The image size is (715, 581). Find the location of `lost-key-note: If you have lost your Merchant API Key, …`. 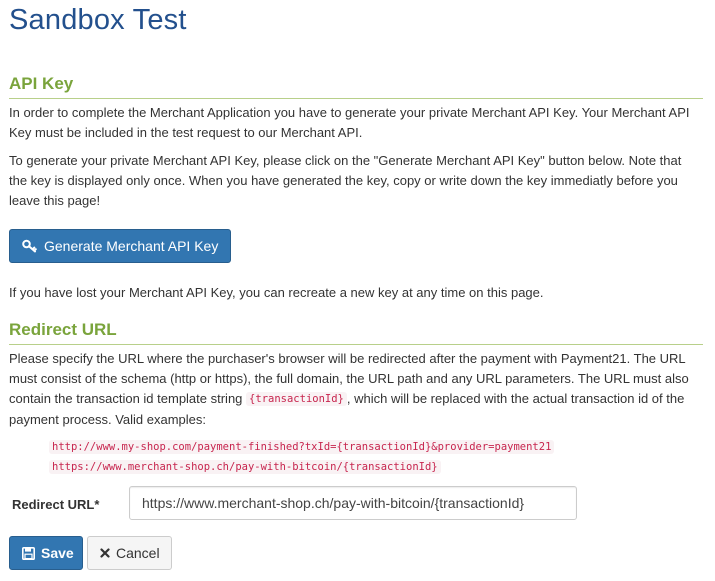

lost-key-note: If you have lost your Merchant API Key, … is located at coordinates (276, 292).